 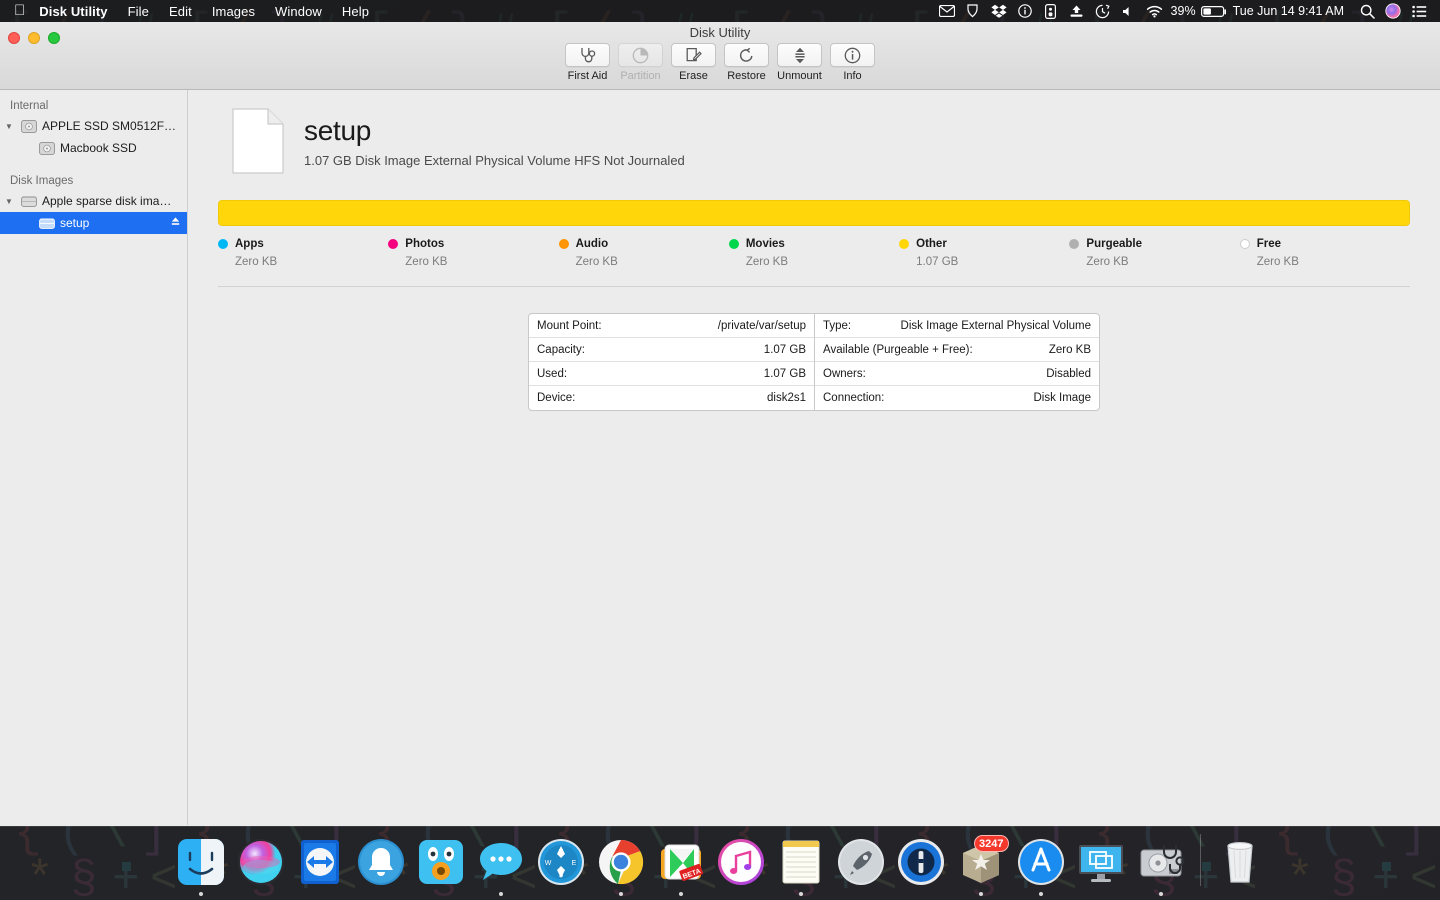 What do you see at coordinates (560, 875) in the screenshot?
I see `svg-text: S` at bounding box center [560, 875].